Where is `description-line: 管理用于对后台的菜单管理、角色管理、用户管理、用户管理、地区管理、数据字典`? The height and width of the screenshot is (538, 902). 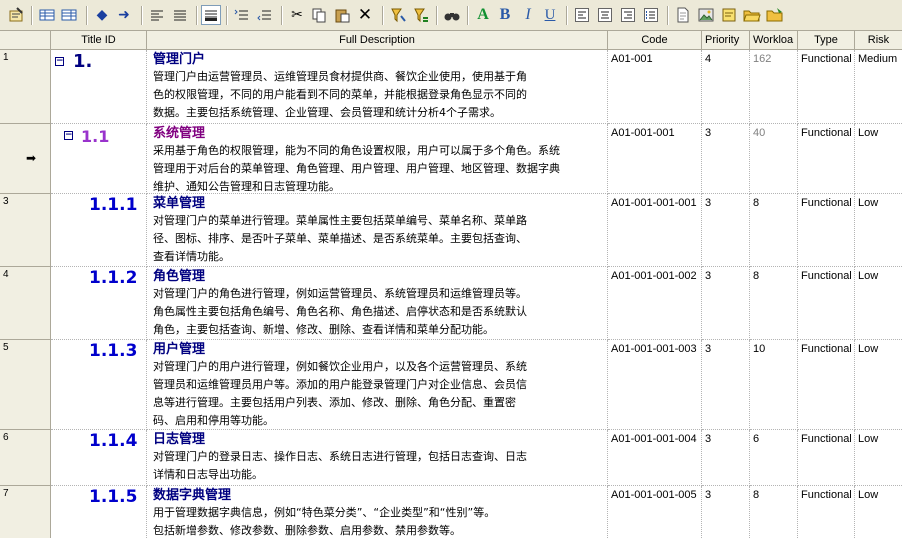 description-line: 管理用于对后台的菜单管理、角色管理、用户管理、用户管理、地区管理、数据字典 is located at coordinates (356, 168).